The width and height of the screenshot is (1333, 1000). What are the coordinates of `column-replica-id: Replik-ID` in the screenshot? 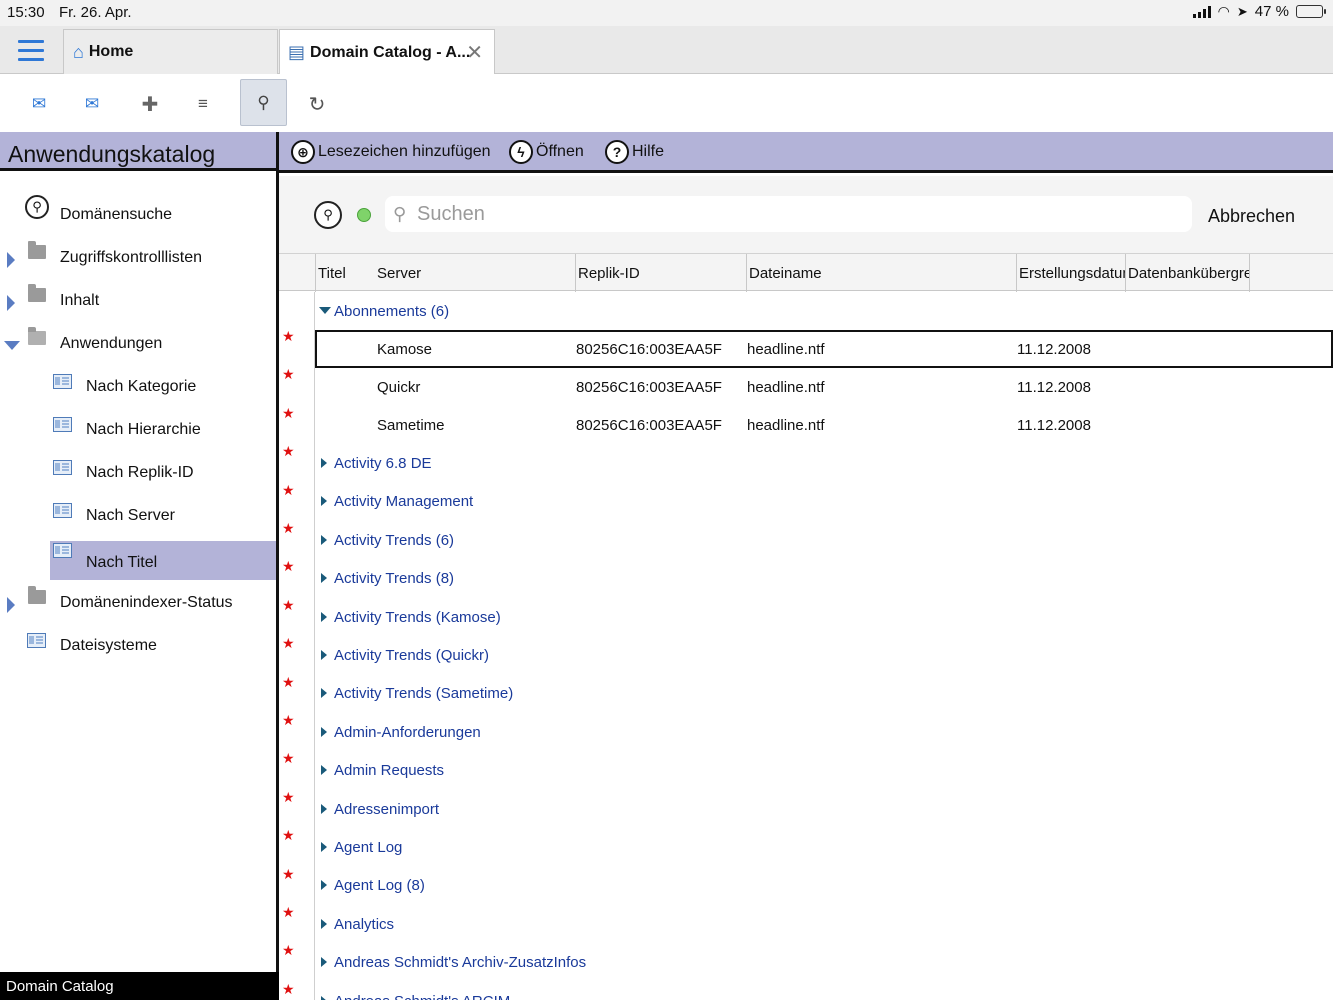 It's located at (660, 273).